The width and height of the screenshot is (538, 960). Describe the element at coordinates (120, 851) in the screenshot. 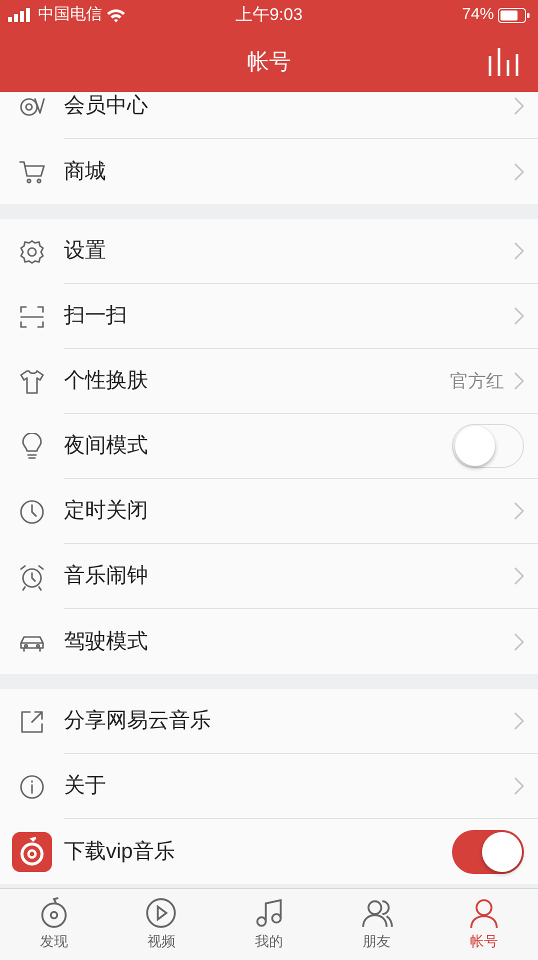

I see `menu-label: 下载vip音乐` at that location.